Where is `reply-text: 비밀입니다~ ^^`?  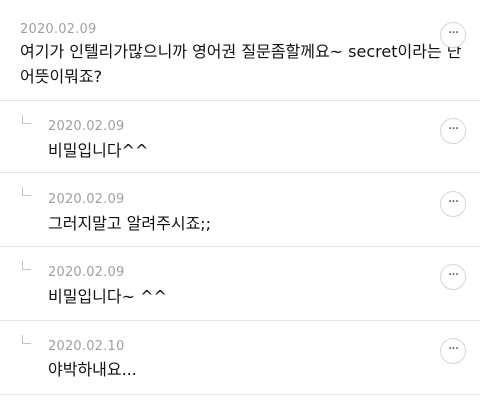
reply-text: 비밀입니다~ ^^ is located at coordinates (107, 296).